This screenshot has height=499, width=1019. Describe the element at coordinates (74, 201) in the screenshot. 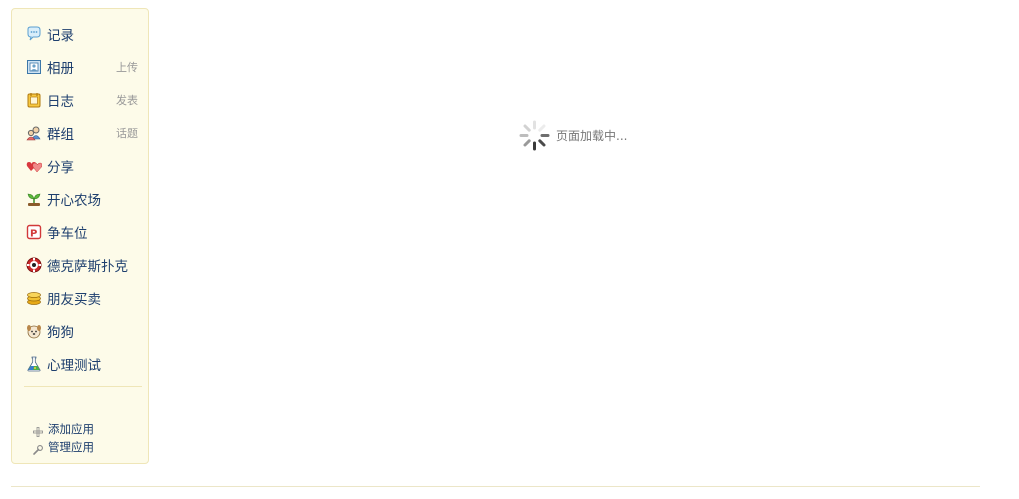

I see `nav-item-label: 开心农场` at that location.